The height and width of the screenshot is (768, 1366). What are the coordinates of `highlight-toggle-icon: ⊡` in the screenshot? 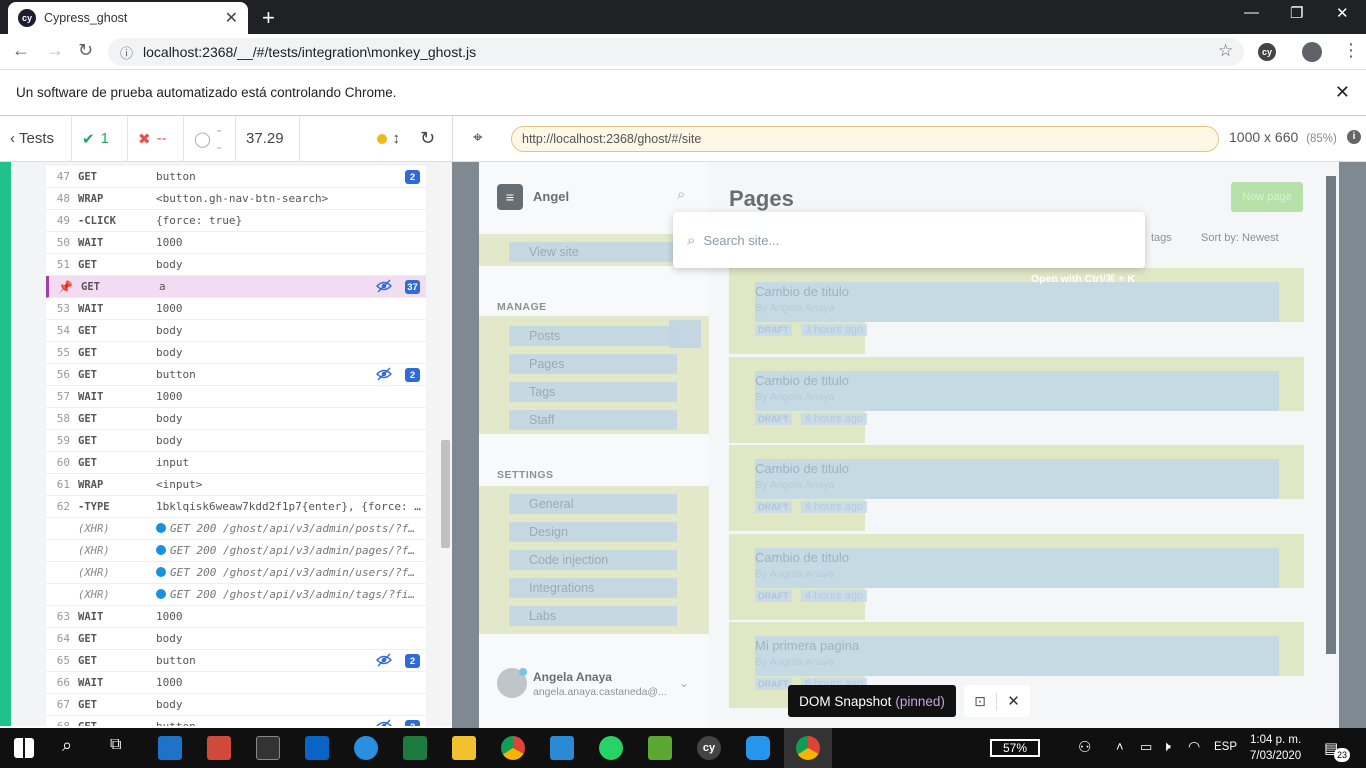 It's located at (980, 701).